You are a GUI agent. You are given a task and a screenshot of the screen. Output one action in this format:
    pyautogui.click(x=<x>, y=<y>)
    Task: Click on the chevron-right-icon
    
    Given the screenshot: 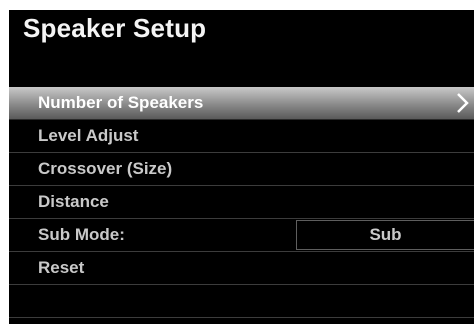 What is the action you would take?
    pyautogui.click(x=463, y=103)
    